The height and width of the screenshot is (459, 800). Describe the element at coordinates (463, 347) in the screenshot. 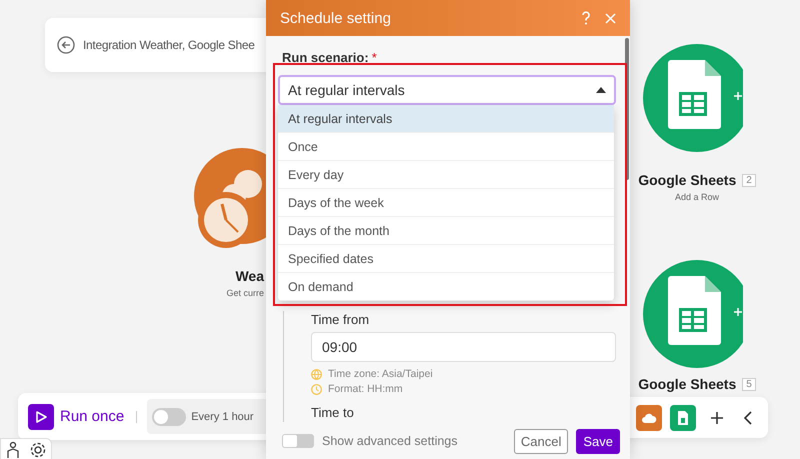

I see `time-input: 09:00` at that location.